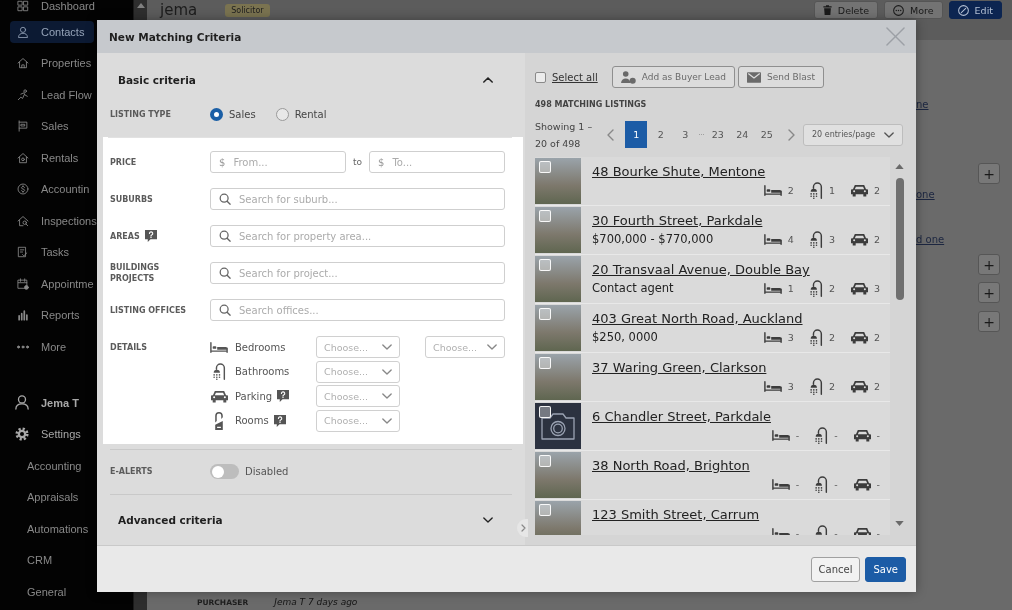 This screenshot has width=1012, height=610. Describe the element at coordinates (712, 328) in the screenshot. I see `listing-card: 403 Great North Road, Auckland $250, 0000 3 2 2` at that location.